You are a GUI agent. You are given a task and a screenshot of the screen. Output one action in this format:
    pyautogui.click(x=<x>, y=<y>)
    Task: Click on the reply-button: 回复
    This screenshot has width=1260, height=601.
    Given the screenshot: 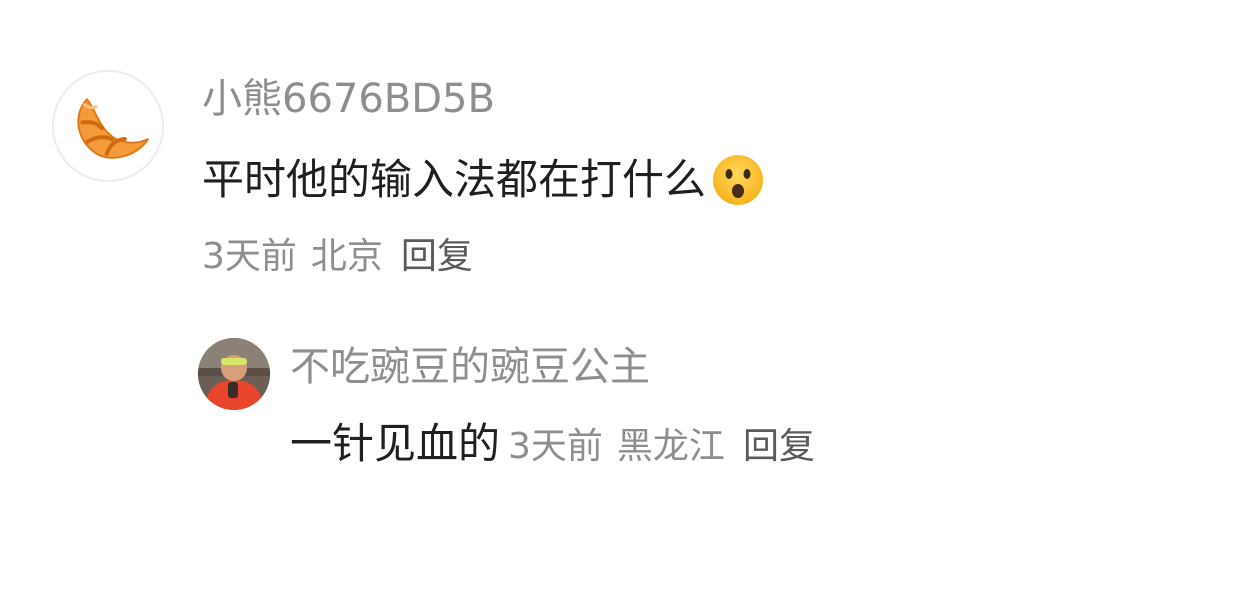 What is the action you would take?
    pyautogui.click(x=437, y=256)
    